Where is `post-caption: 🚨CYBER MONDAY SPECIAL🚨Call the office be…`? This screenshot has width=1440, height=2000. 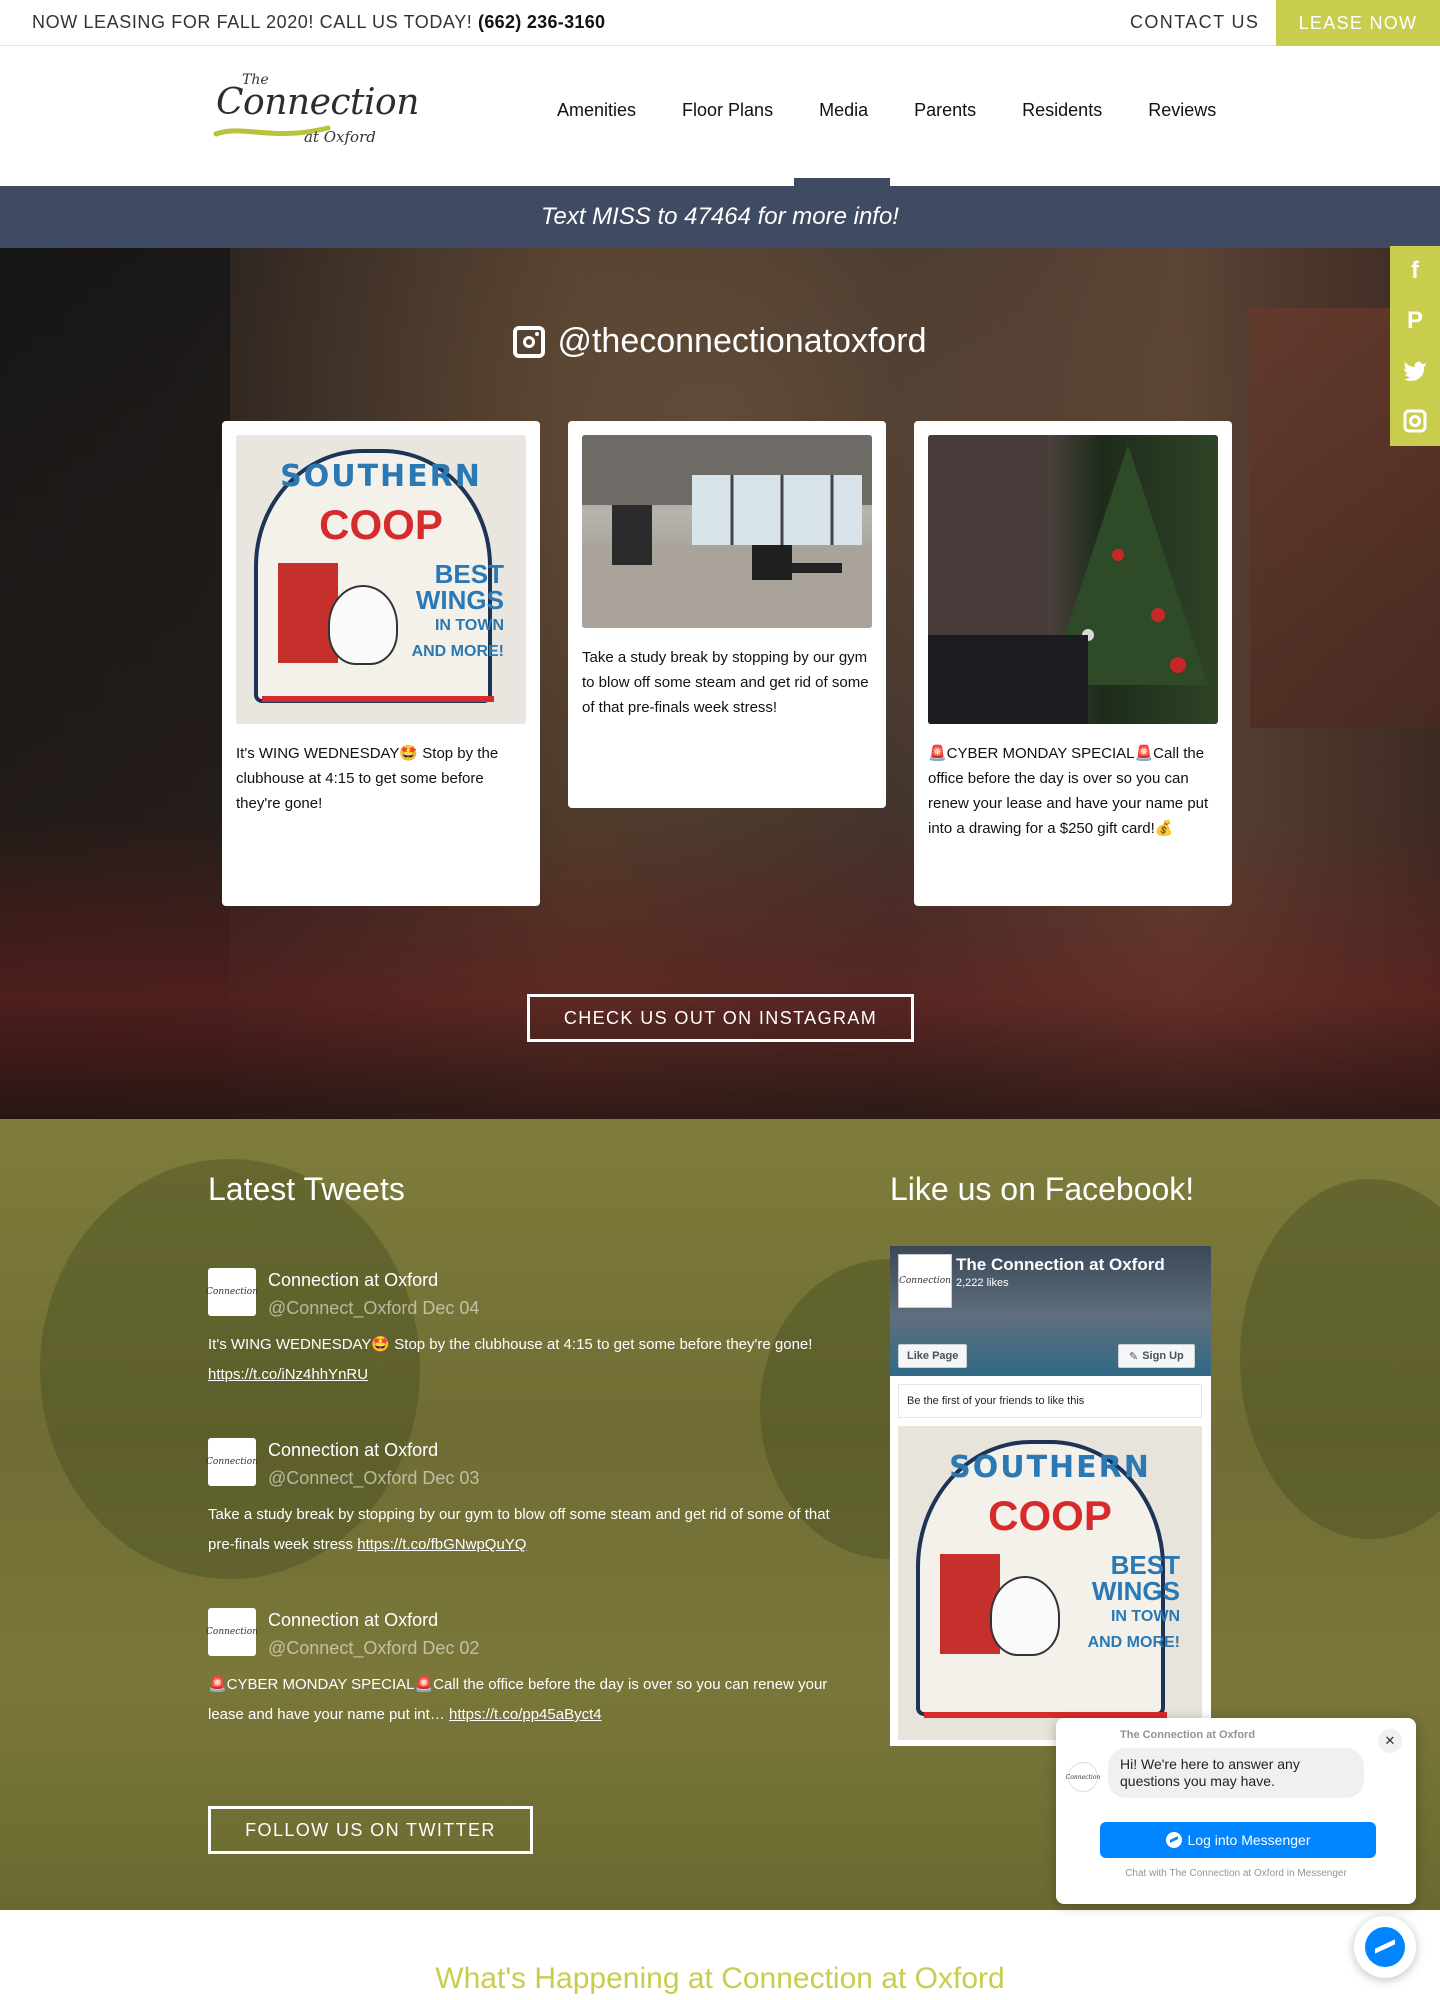
post-caption: 🚨CYBER MONDAY SPECIAL🚨Call the office be… is located at coordinates (1068, 791).